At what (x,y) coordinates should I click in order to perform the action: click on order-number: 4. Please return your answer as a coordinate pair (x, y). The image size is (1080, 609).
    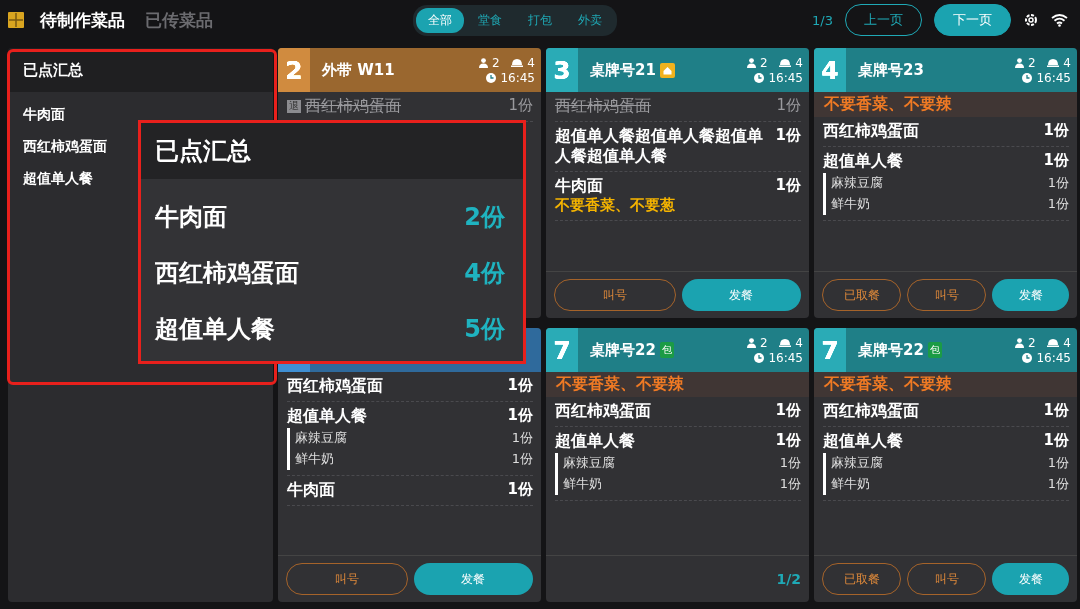
    Looking at the image, I should click on (830, 70).